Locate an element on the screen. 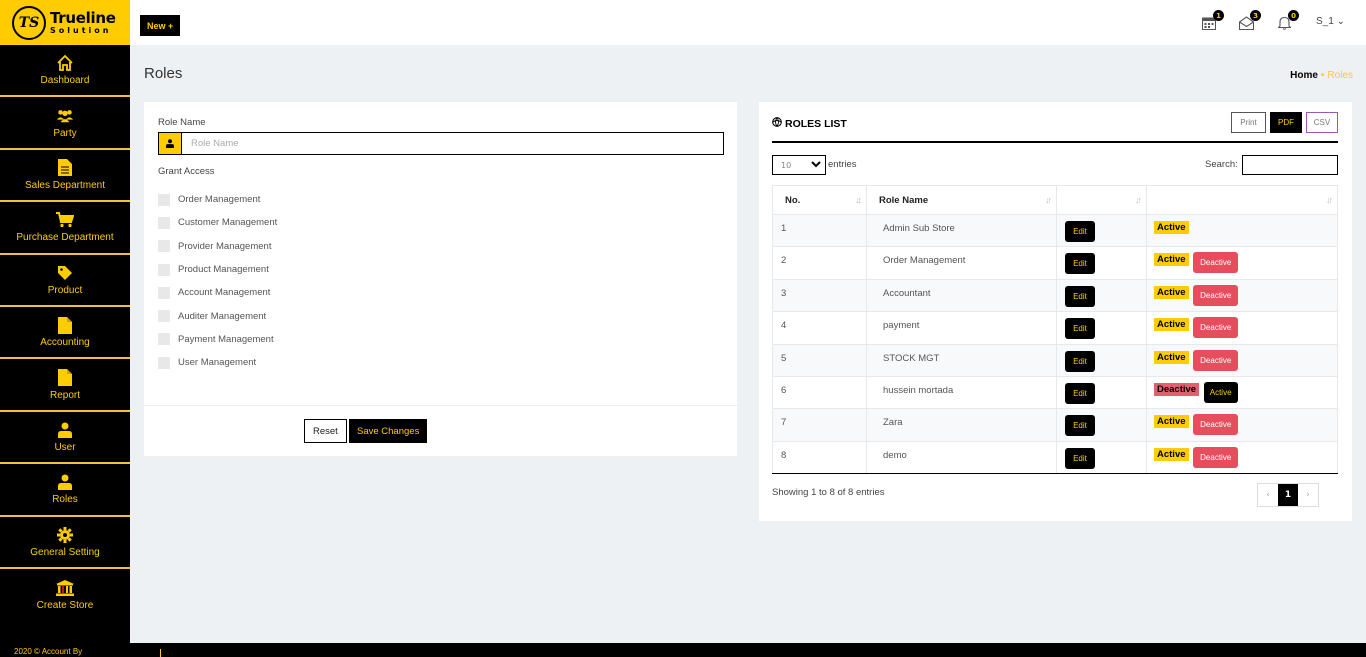 The width and height of the screenshot is (1366, 657). permission-checkbox-payment-management: Payment Management is located at coordinates (217, 339).